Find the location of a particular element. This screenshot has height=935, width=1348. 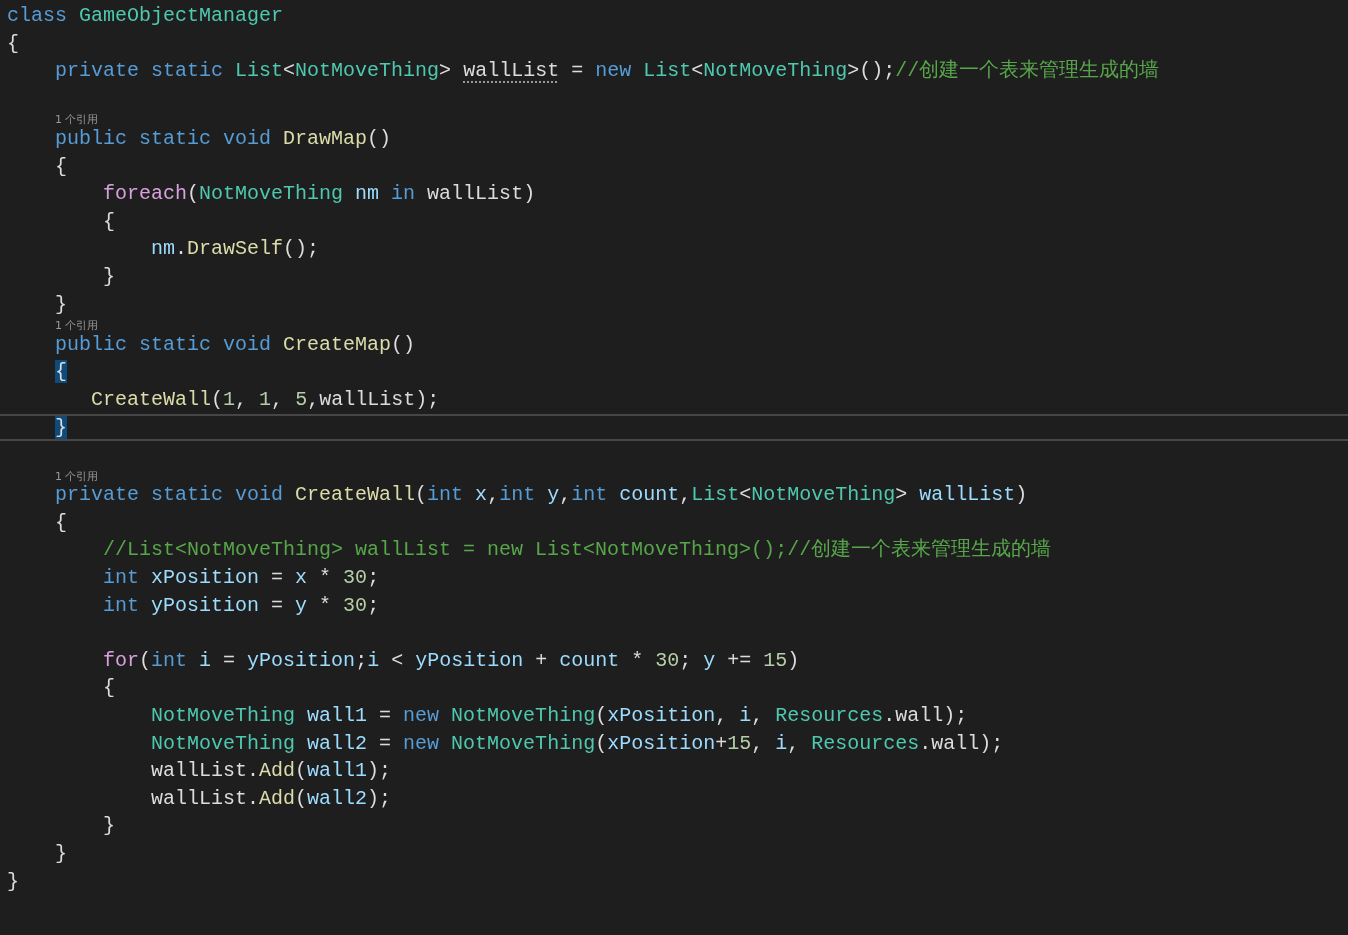

code-line: NotMoveThing wall1 = new NotMoveThing(xPosition, i, Resources.wall); is located at coordinates (559, 716).